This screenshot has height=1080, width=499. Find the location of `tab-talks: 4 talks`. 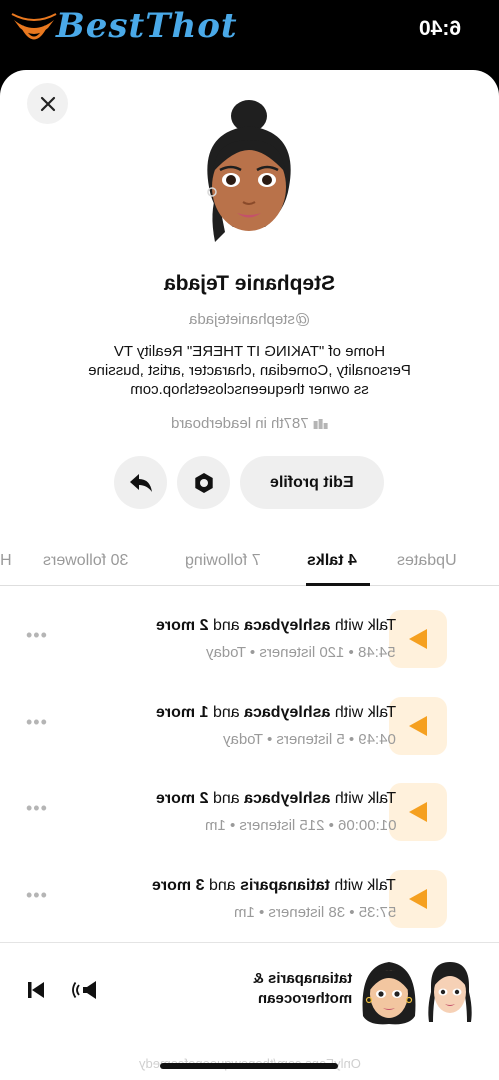

tab-talks: 4 talks is located at coordinates (332, 561).